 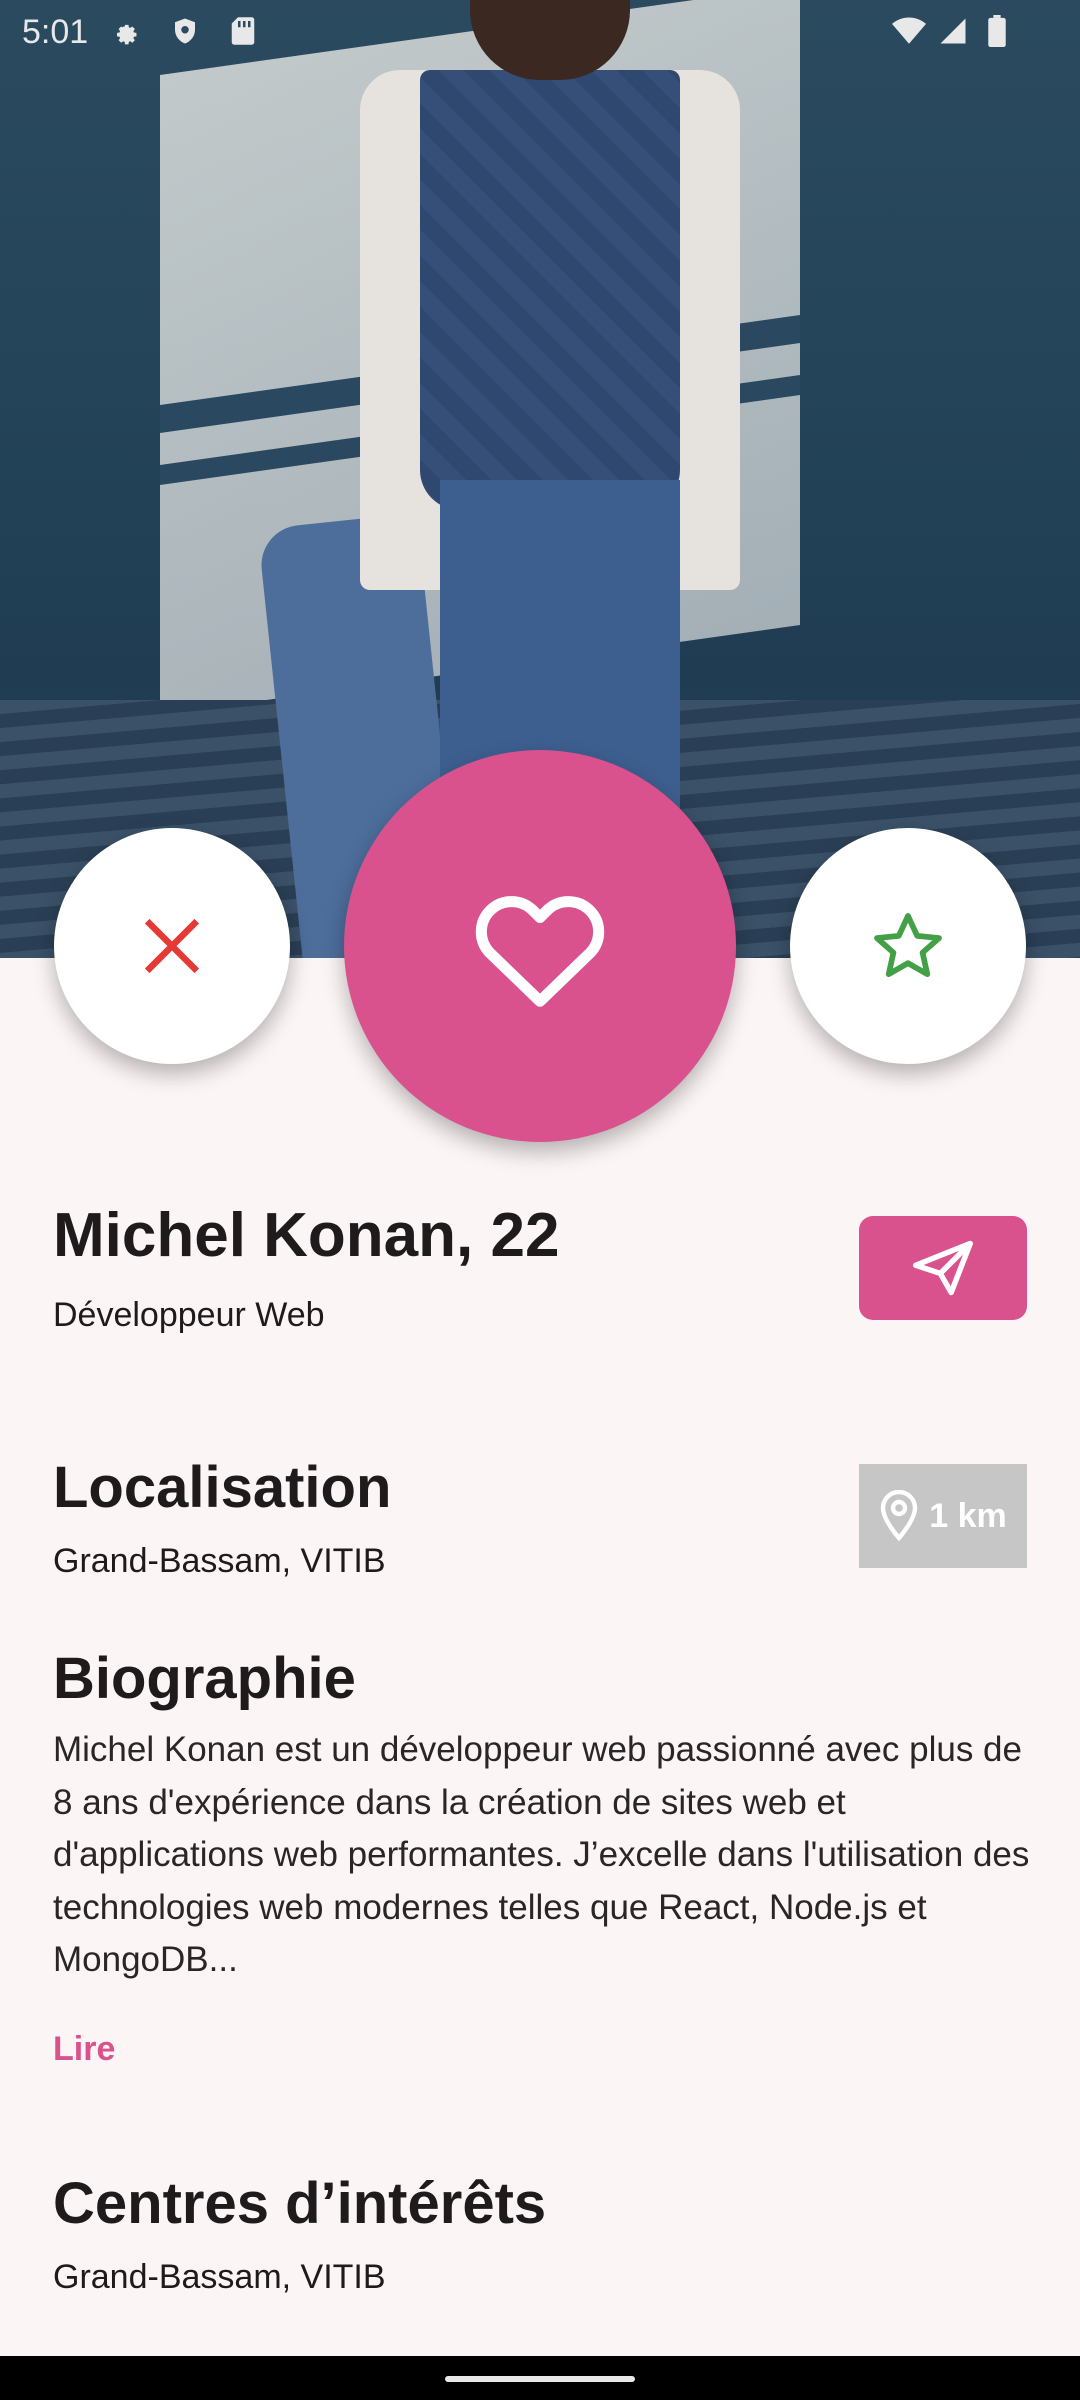 What do you see at coordinates (306, 1235) in the screenshot?
I see `profile-name: Michel Konan, 22` at bounding box center [306, 1235].